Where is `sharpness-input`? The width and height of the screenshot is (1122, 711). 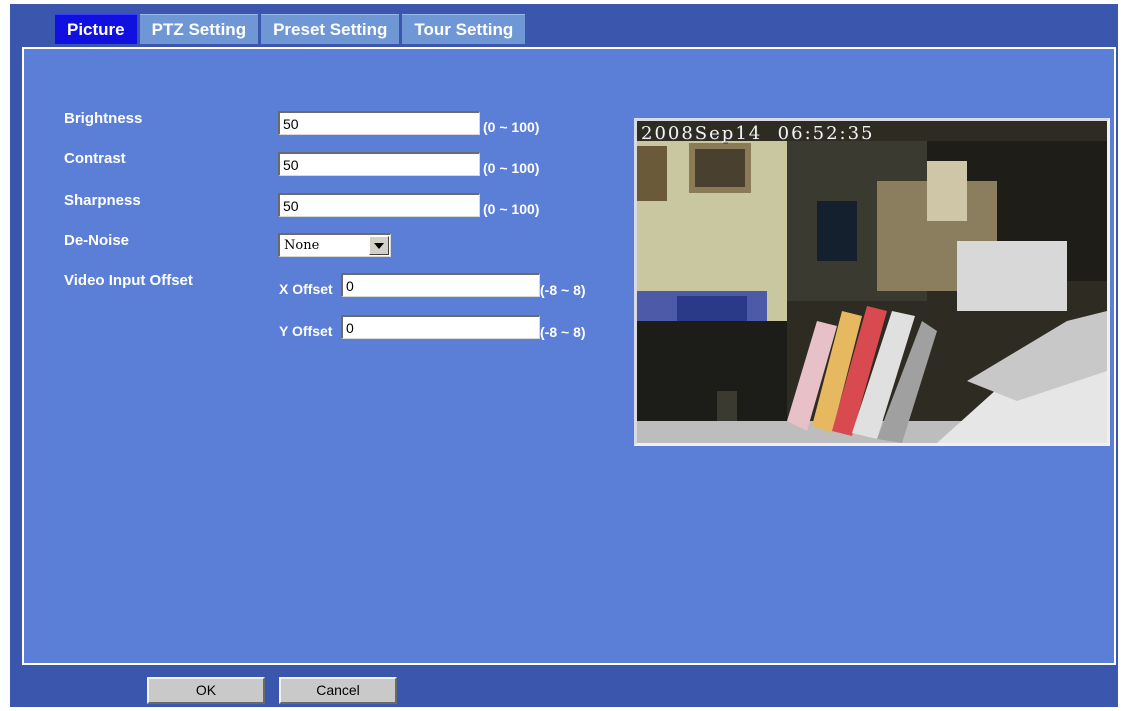
sharpness-input is located at coordinates (379, 205).